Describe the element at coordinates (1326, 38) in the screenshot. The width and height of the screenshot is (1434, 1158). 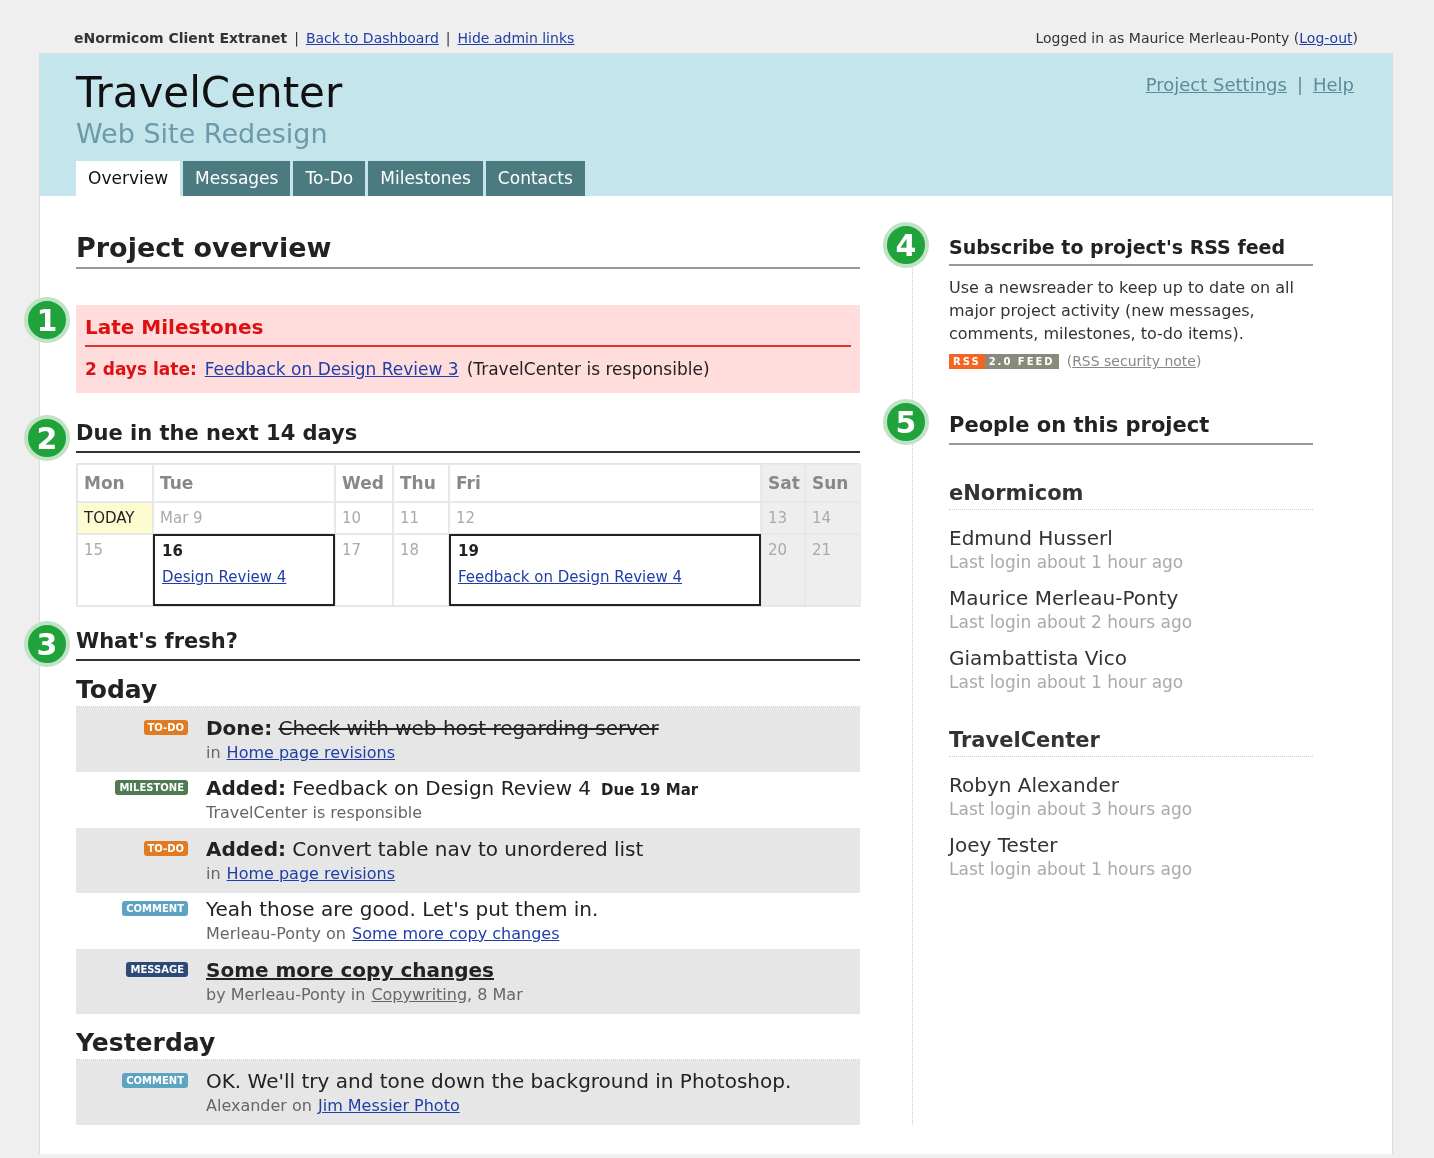
I see `logout-link: Log-out` at that location.